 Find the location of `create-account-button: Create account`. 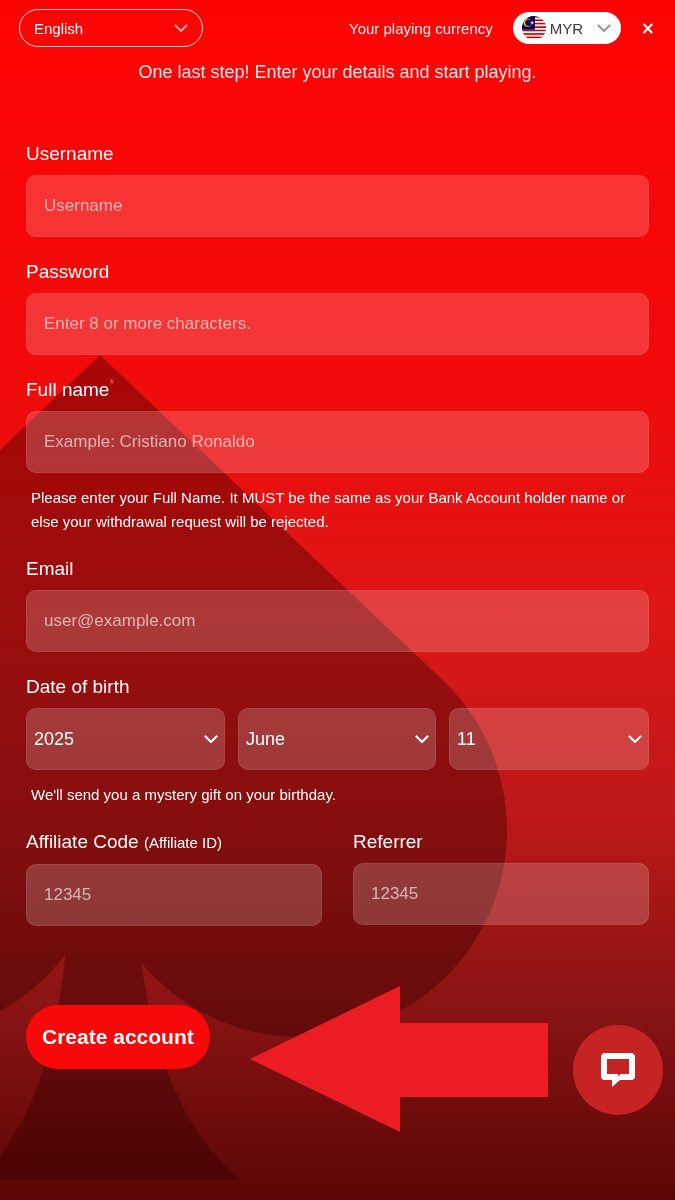

create-account-button: Create account is located at coordinates (118, 1037).